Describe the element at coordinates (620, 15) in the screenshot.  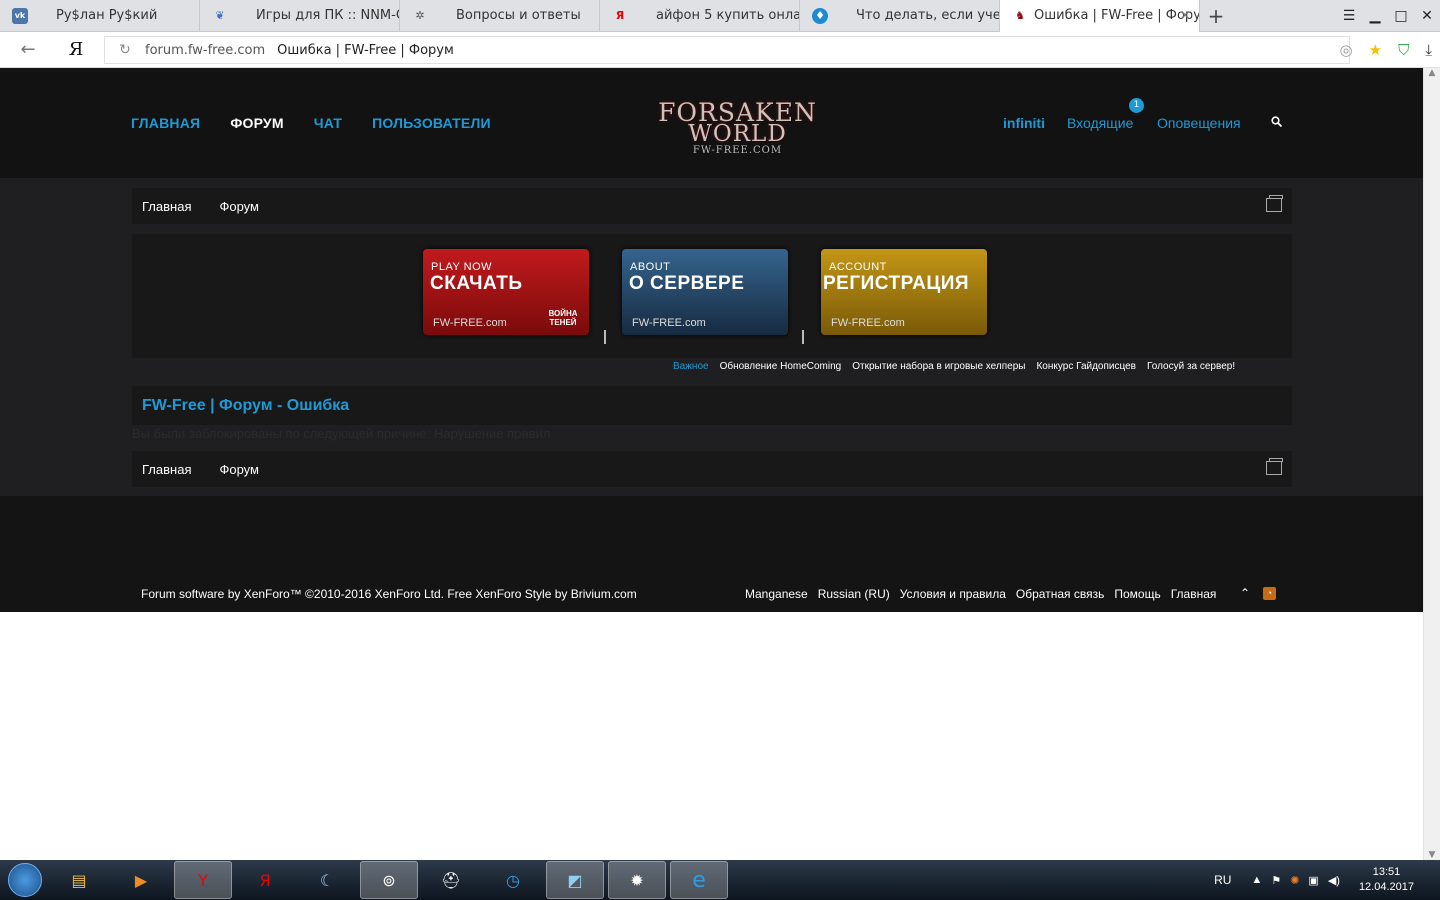
I see `yandex-icon: Я` at that location.